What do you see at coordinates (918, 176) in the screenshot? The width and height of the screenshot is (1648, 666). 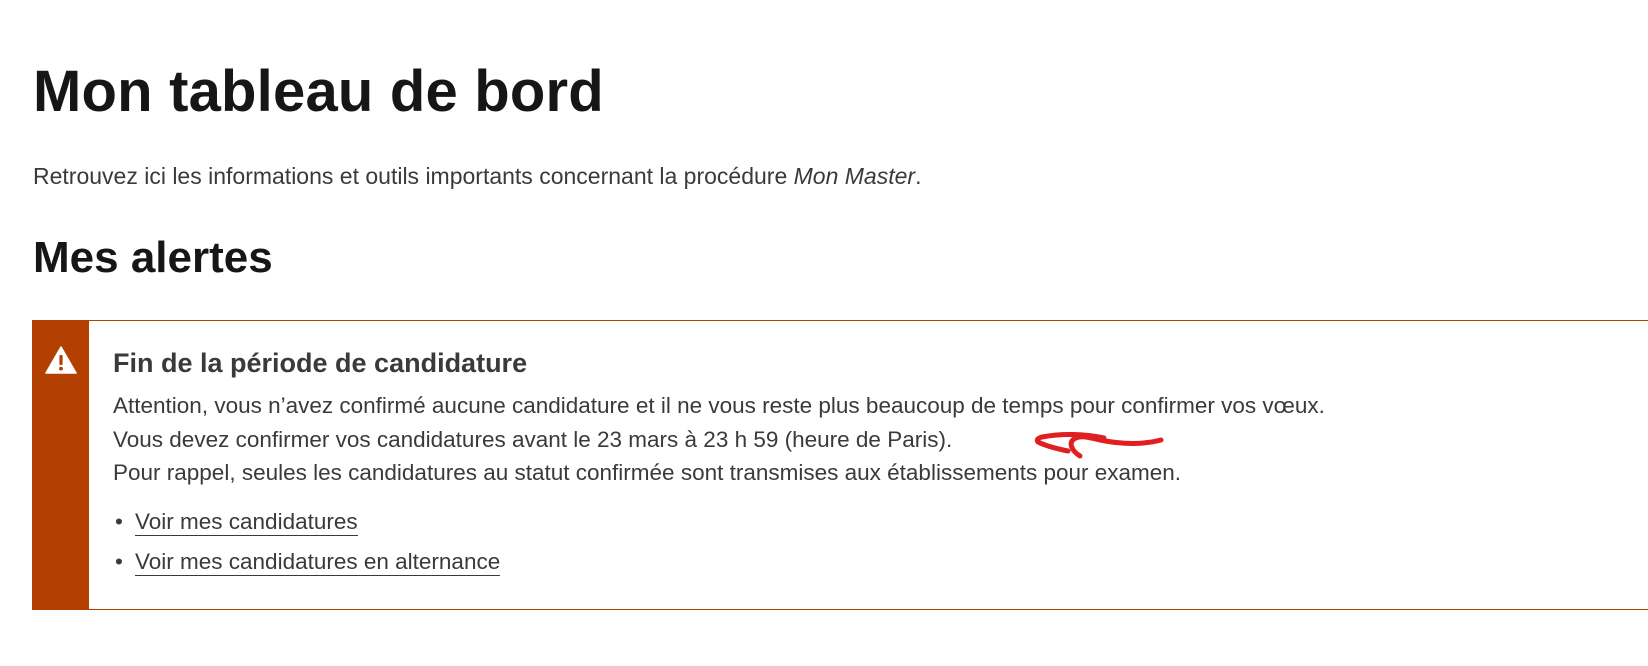 I see `intro-text-end: .` at bounding box center [918, 176].